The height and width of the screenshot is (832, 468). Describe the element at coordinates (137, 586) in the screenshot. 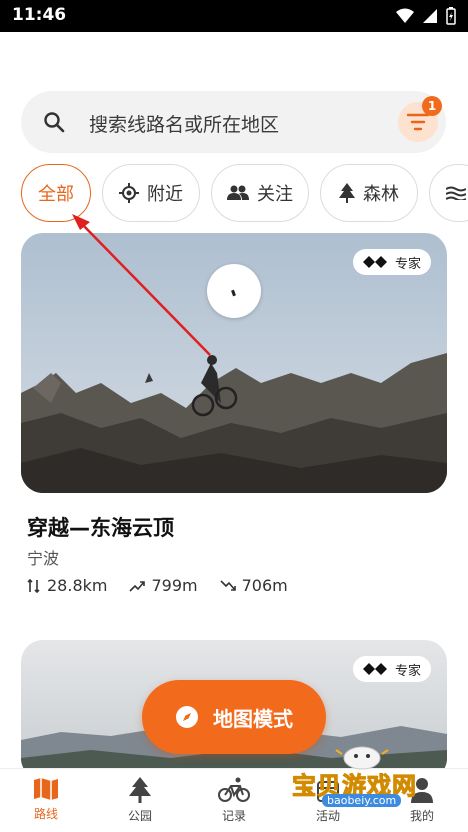

I see `trend-up-icon` at that location.